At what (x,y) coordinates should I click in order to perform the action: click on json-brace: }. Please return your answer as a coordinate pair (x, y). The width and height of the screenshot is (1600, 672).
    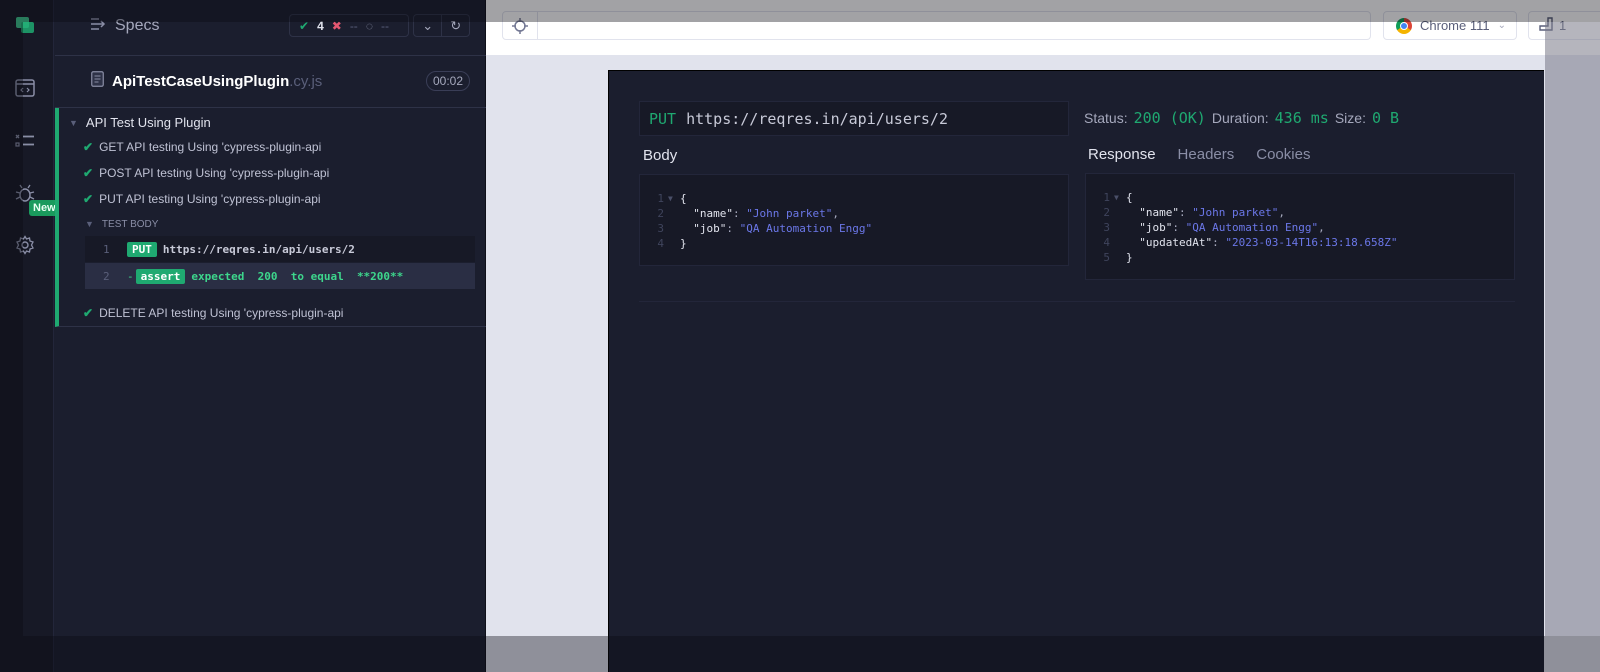
    Looking at the image, I should click on (683, 243).